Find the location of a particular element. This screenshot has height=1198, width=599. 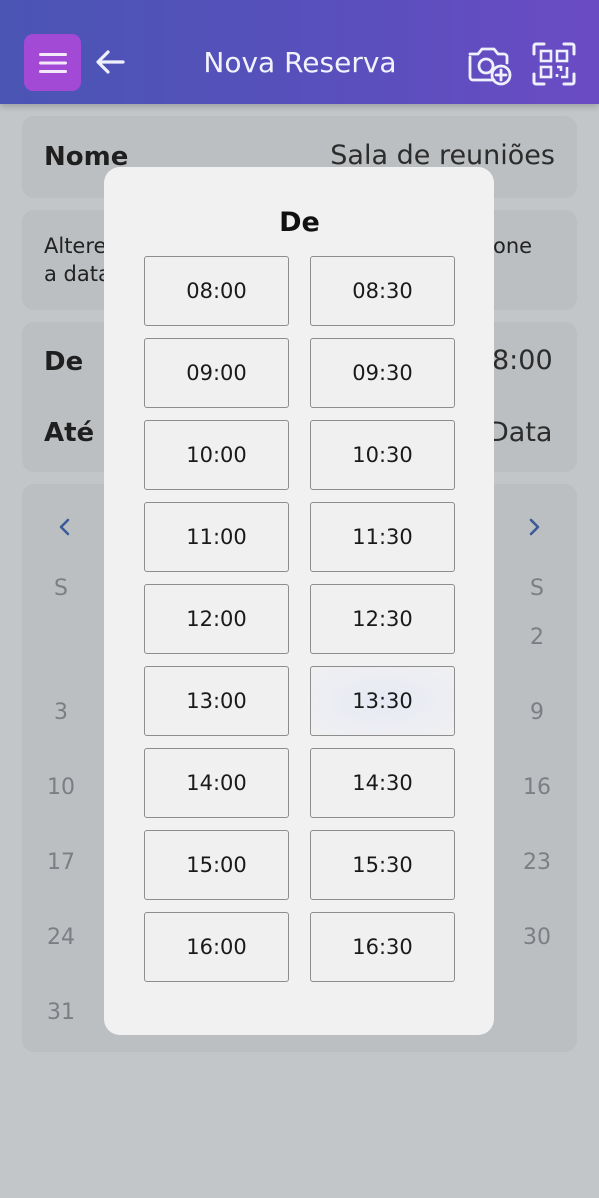

time-slot-button: 11:00 is located at coordinates (216, 537).